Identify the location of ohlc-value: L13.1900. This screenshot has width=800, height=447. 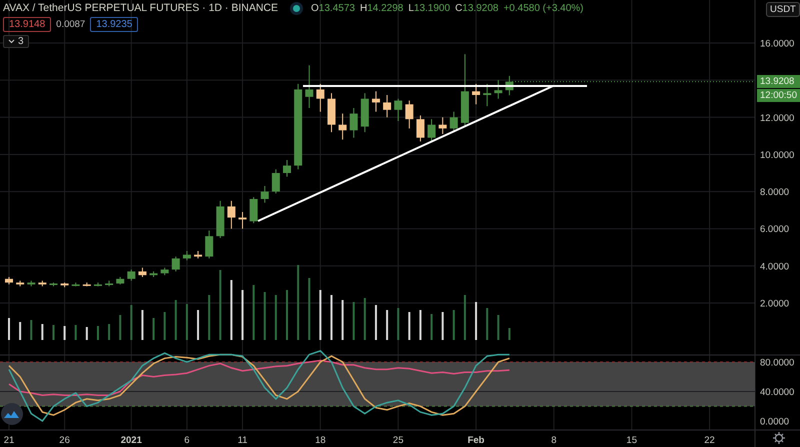
(429, 8).